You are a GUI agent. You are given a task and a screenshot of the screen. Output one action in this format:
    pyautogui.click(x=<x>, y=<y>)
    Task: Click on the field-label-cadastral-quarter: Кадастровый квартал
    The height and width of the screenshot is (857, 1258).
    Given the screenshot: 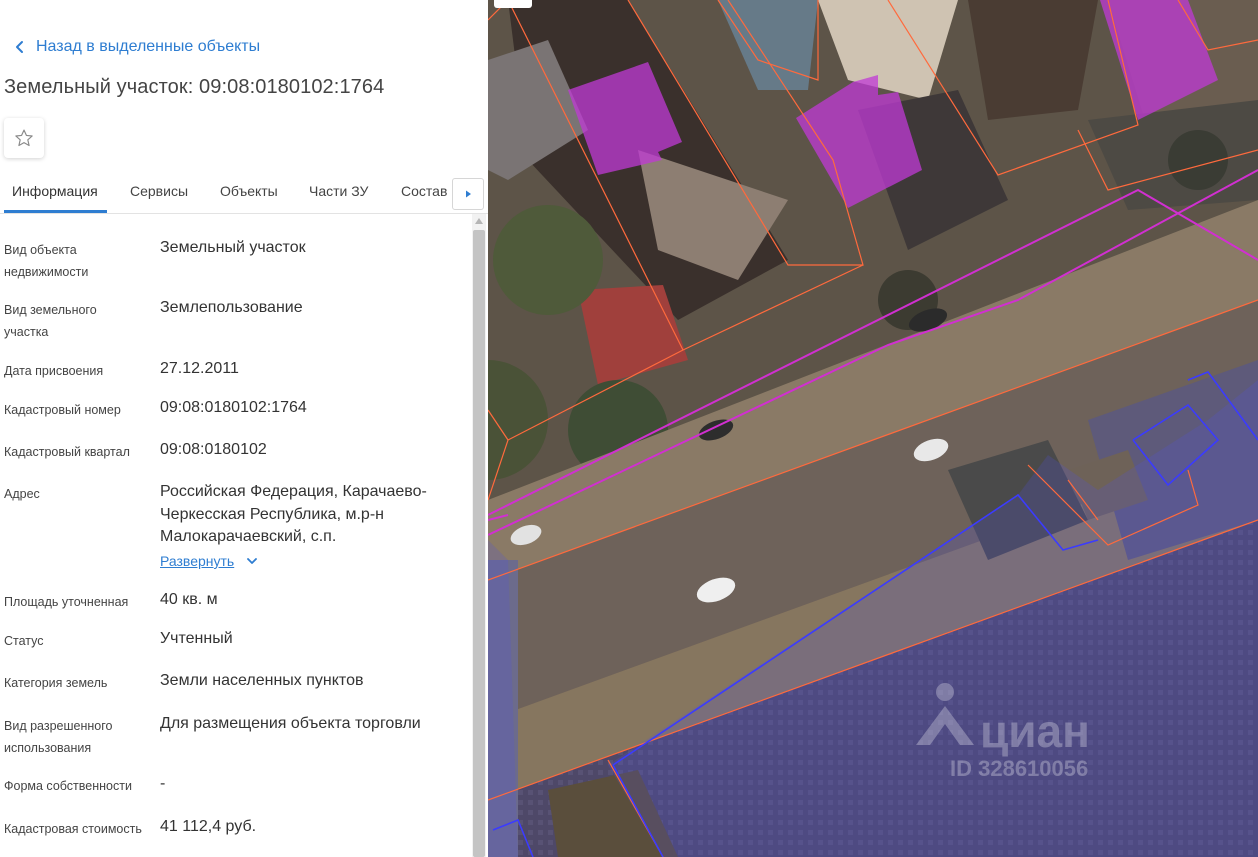 What is the action you would take?
    pyautogui.click(x=67, y=452)
    